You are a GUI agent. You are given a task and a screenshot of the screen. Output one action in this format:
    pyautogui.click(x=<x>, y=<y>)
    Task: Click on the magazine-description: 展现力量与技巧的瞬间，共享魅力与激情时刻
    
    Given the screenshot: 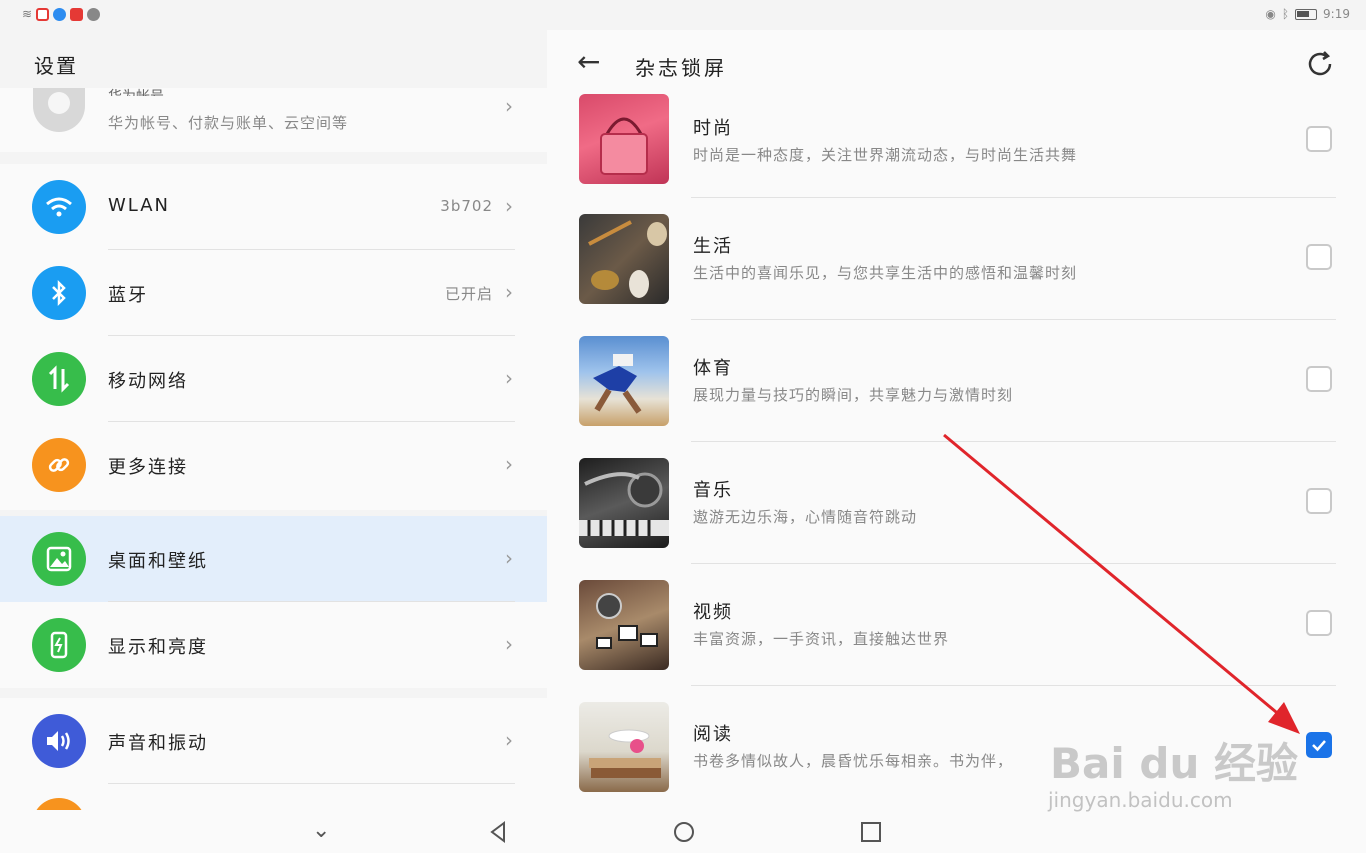 What is the action you would take?
    pyautogui.click(x=853, y=395)
    